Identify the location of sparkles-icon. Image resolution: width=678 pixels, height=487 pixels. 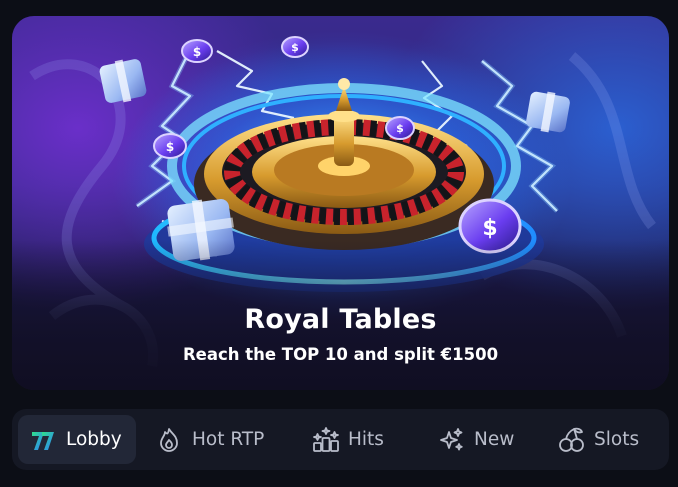
(451, 440).